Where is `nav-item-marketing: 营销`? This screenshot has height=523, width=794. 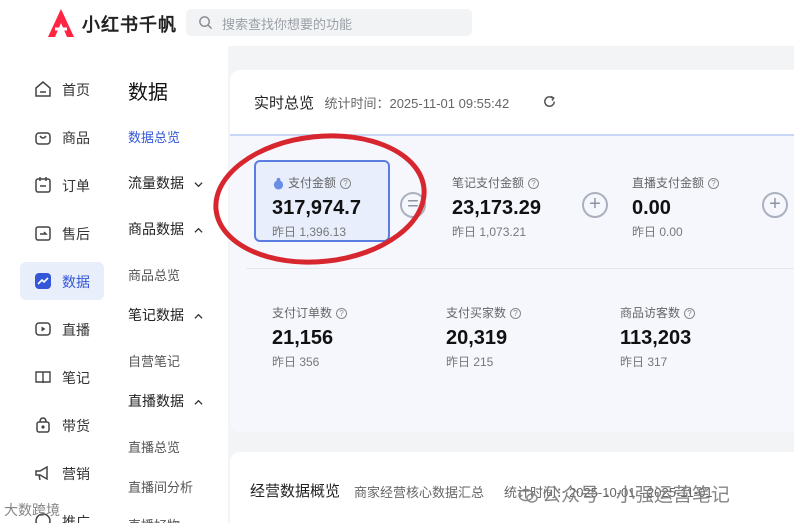
nav-item-marketing: 营销 is located at coordinates (62, 473).